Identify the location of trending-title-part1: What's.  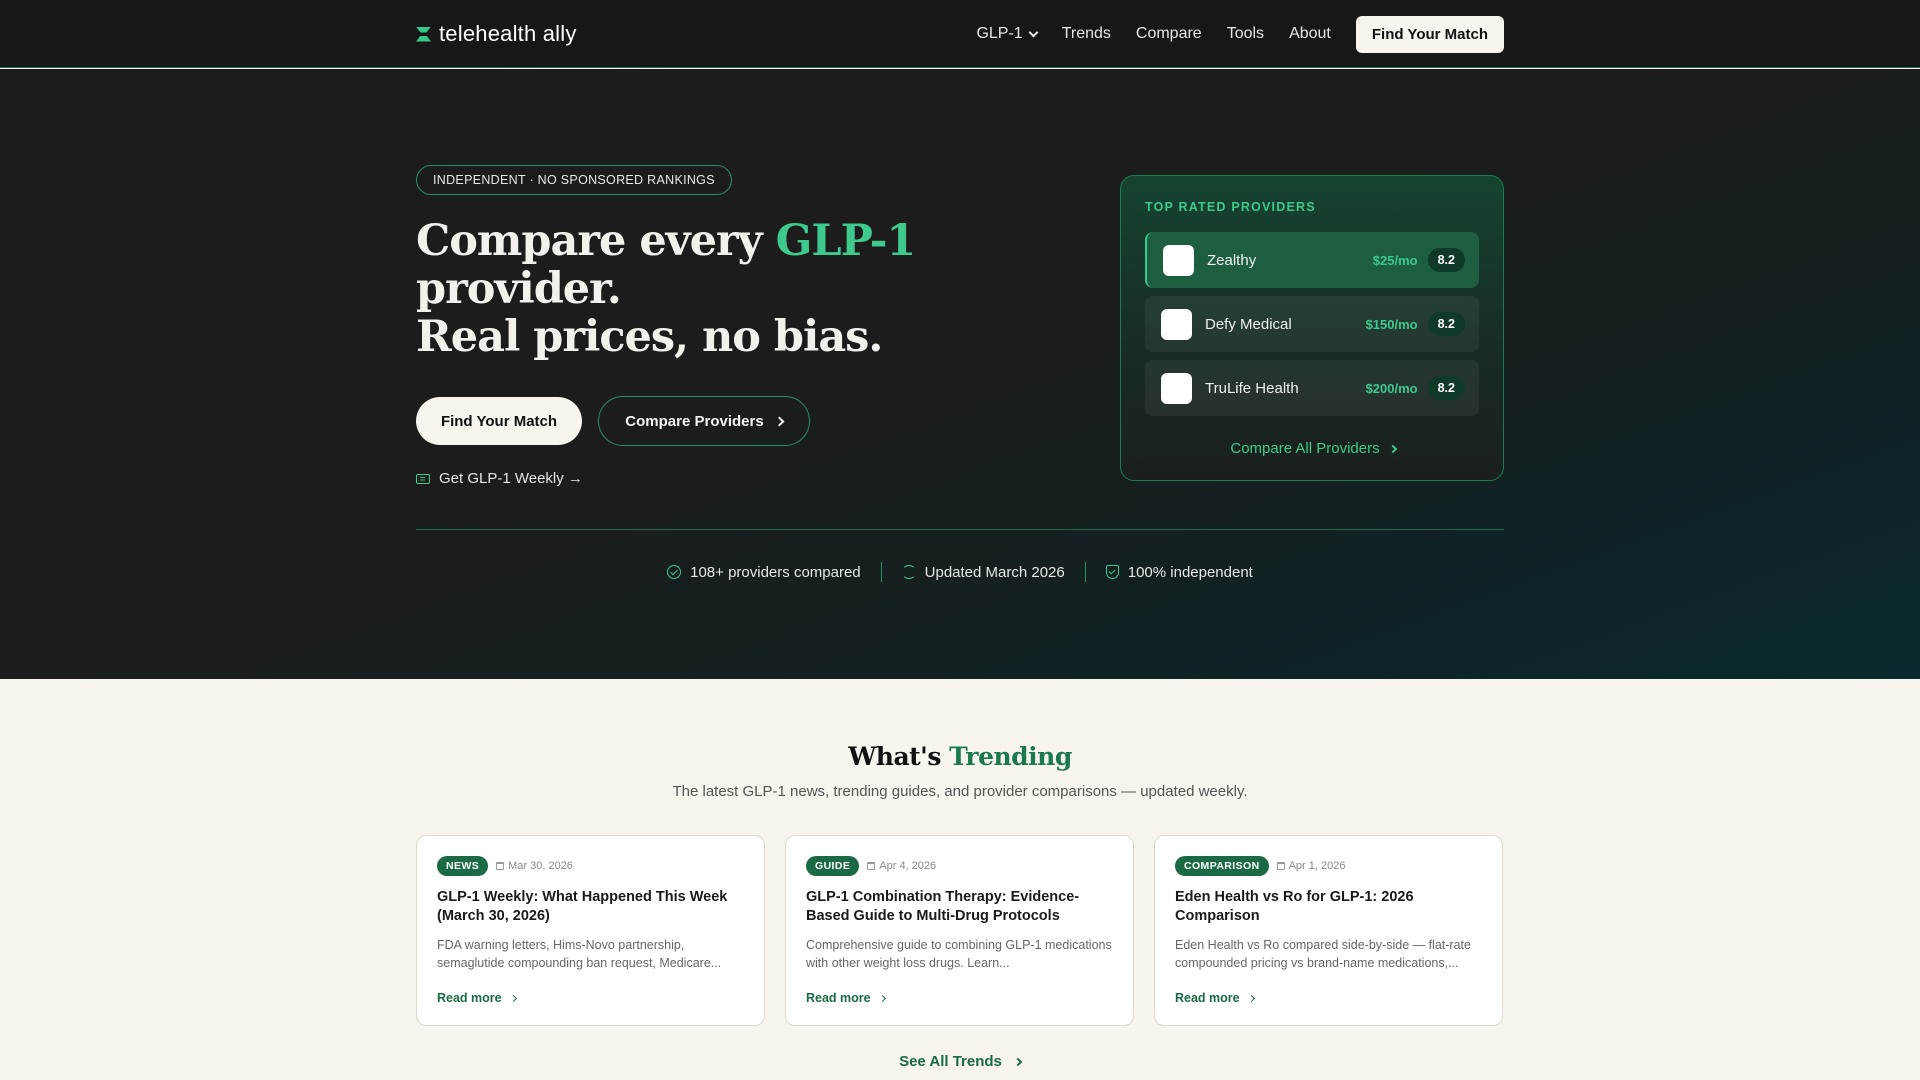
(899, 756).